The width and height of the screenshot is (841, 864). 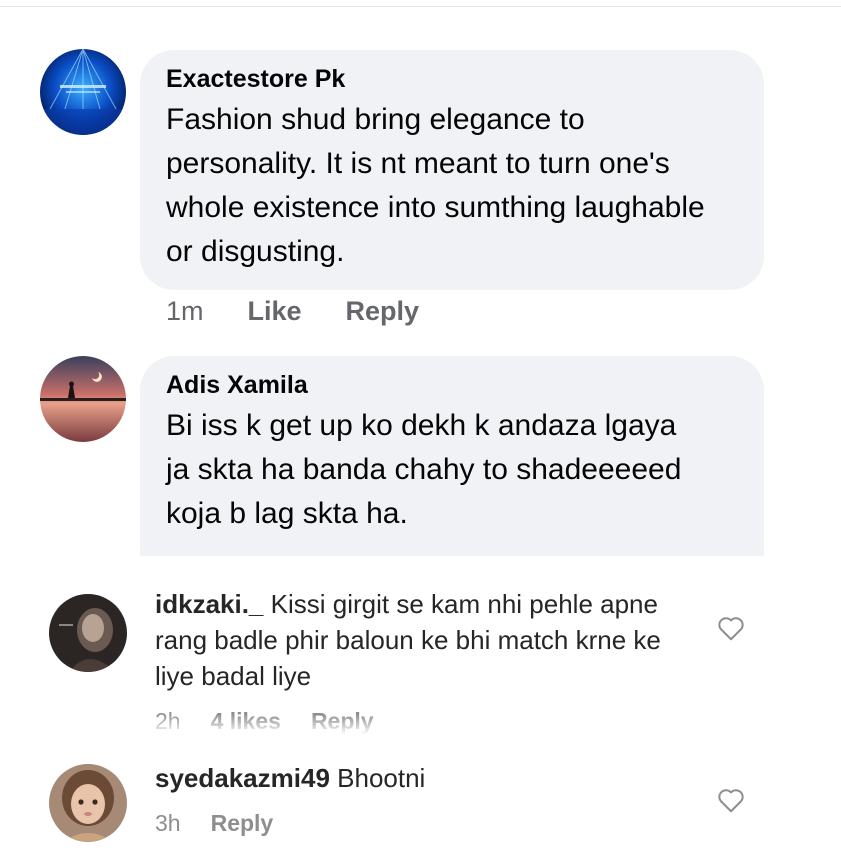 What do you see at coordinates (420, 3) in the screenshot?
I see `top-divider` at bounding box center [420, 3].